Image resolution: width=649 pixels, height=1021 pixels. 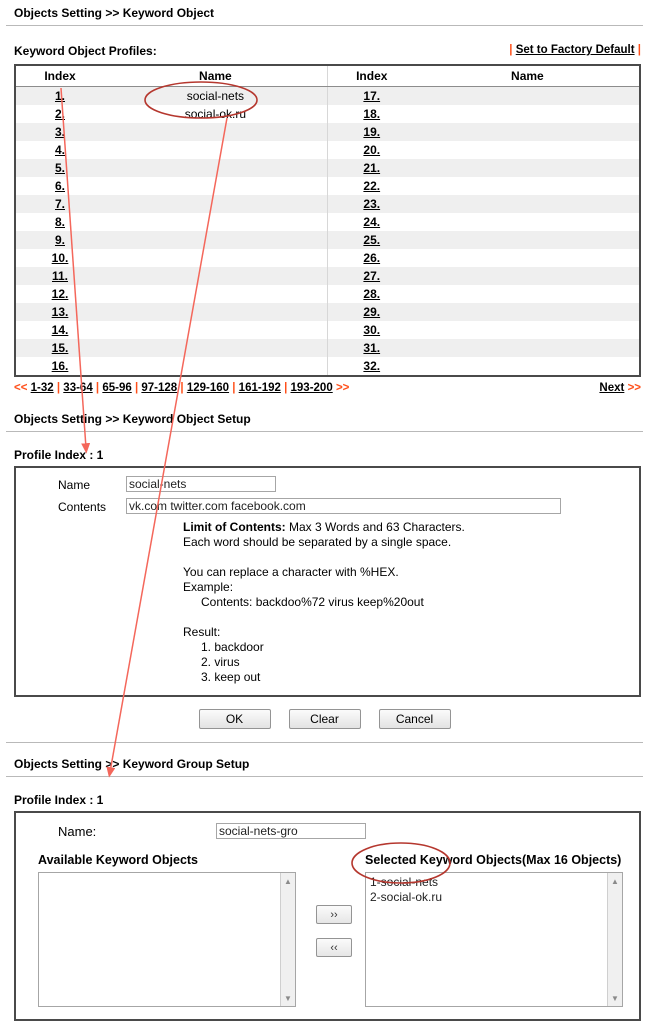 I want to click on row-index-cell-left: 3., so click(x=60, y=132).